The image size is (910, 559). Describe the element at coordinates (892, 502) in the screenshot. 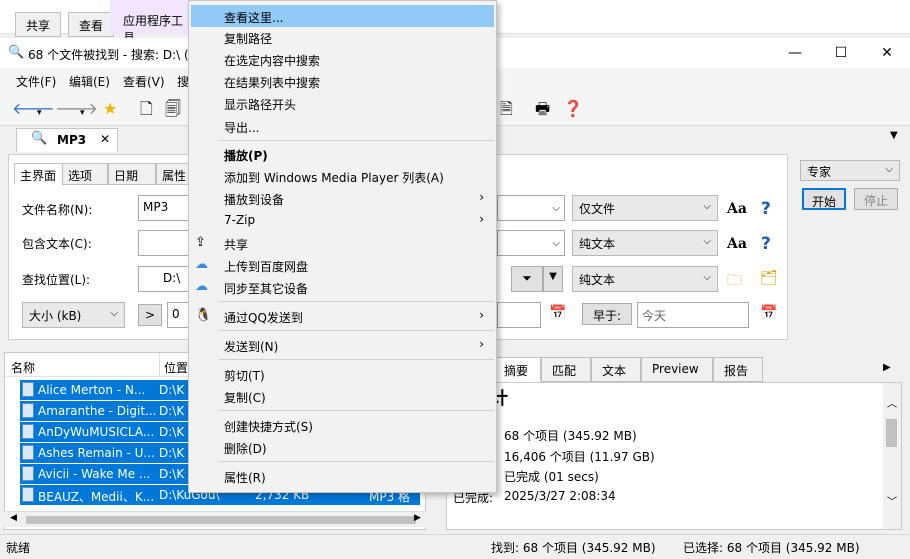

I see `scroll-down-icon: ﹀` at that location.